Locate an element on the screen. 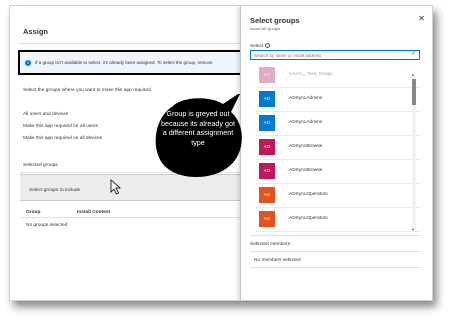 The width and height of the screenshot is (450, 325). avatar: AA is located at coordinates (267, 75).